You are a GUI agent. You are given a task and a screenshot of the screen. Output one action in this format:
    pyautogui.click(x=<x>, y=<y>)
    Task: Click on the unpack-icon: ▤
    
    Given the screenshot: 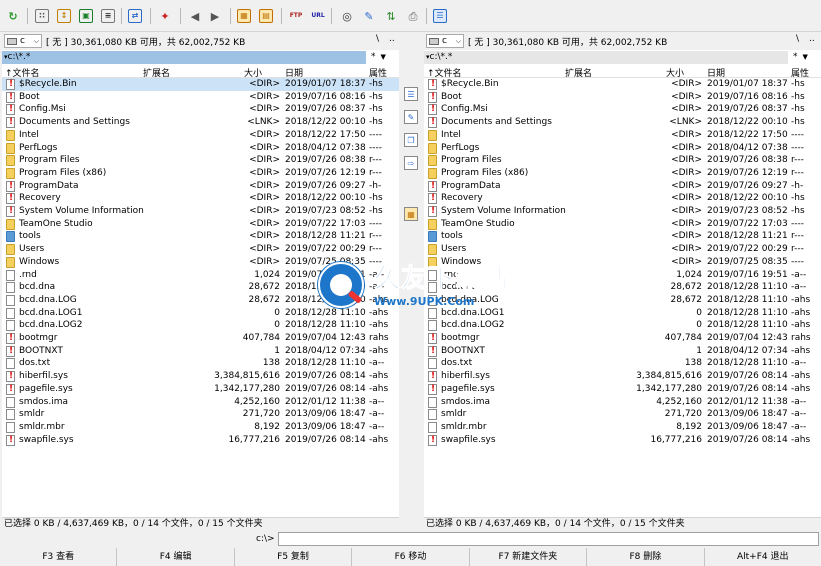 What is the action you would take?
    pyautogui.click(x=266, y=16)
    